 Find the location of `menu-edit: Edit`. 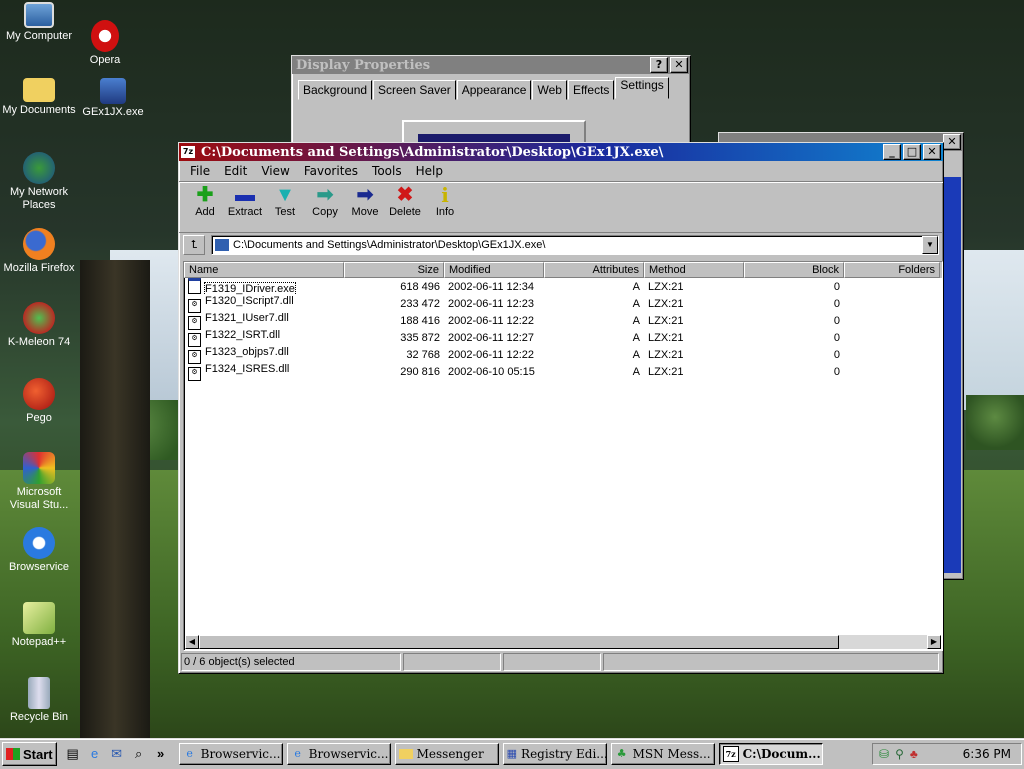

menu-edit: Edit is located at coordinates (235, 171).